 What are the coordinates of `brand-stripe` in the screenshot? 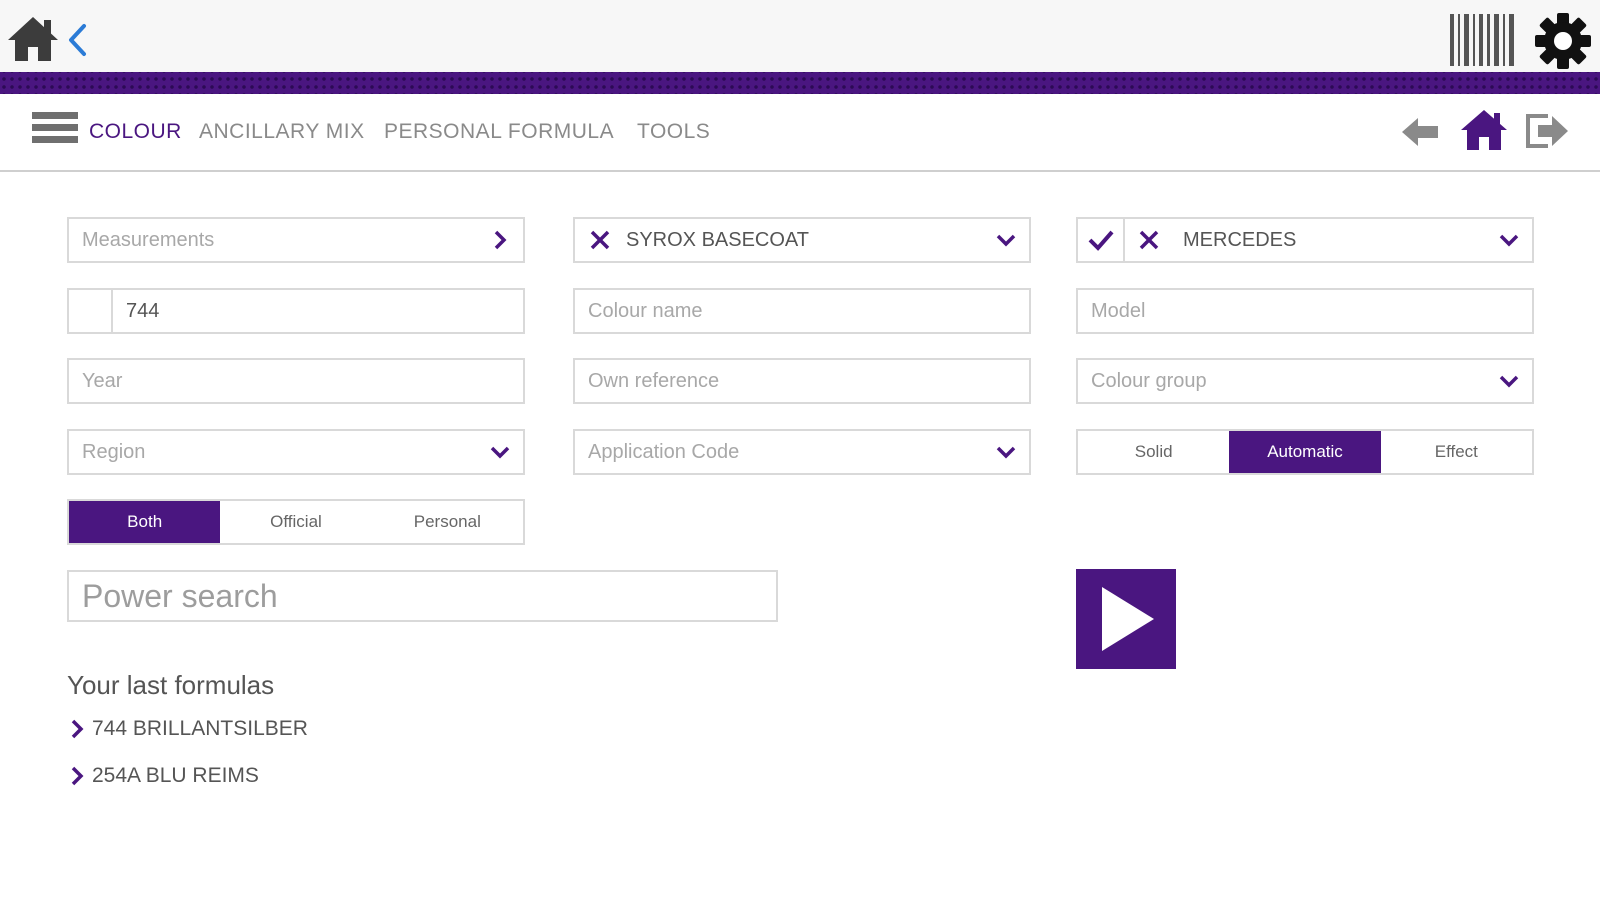 It's located at (800, 83).